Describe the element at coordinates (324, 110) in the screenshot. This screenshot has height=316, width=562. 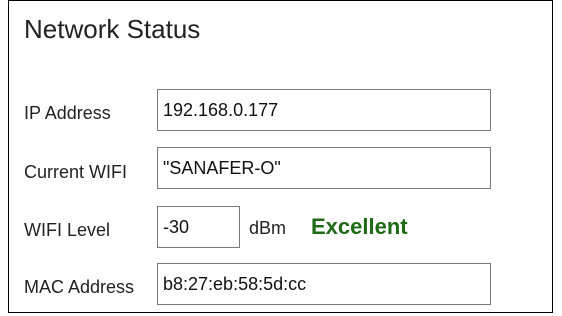
I see `ip-address-field` at that location.